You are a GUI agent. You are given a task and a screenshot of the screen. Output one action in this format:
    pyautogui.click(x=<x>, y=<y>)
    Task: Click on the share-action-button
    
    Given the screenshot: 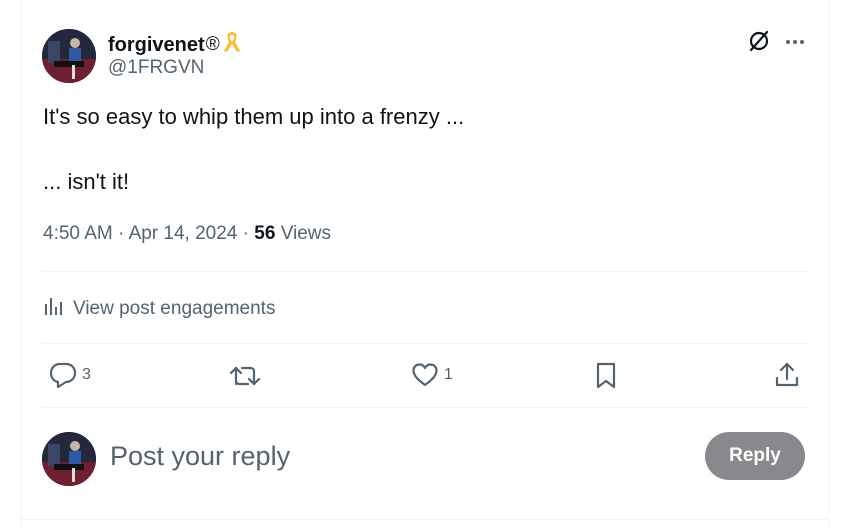 What is the action you would take?
    pyautogui.click(x=787, y=375)
    